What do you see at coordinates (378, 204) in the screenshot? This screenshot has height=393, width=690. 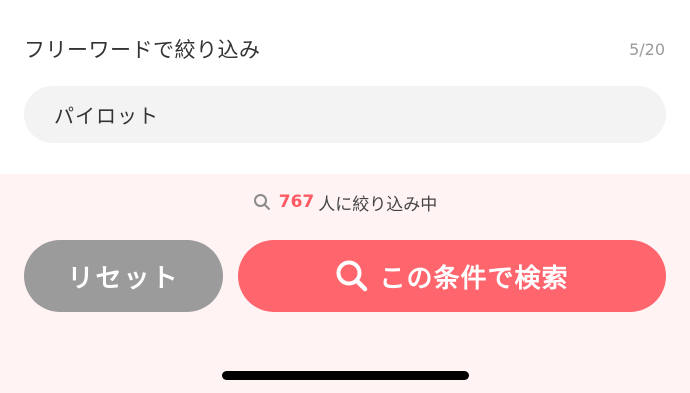 I see `result-count-suffix: 人に絞り込み中` at bounding box center [378, 204].